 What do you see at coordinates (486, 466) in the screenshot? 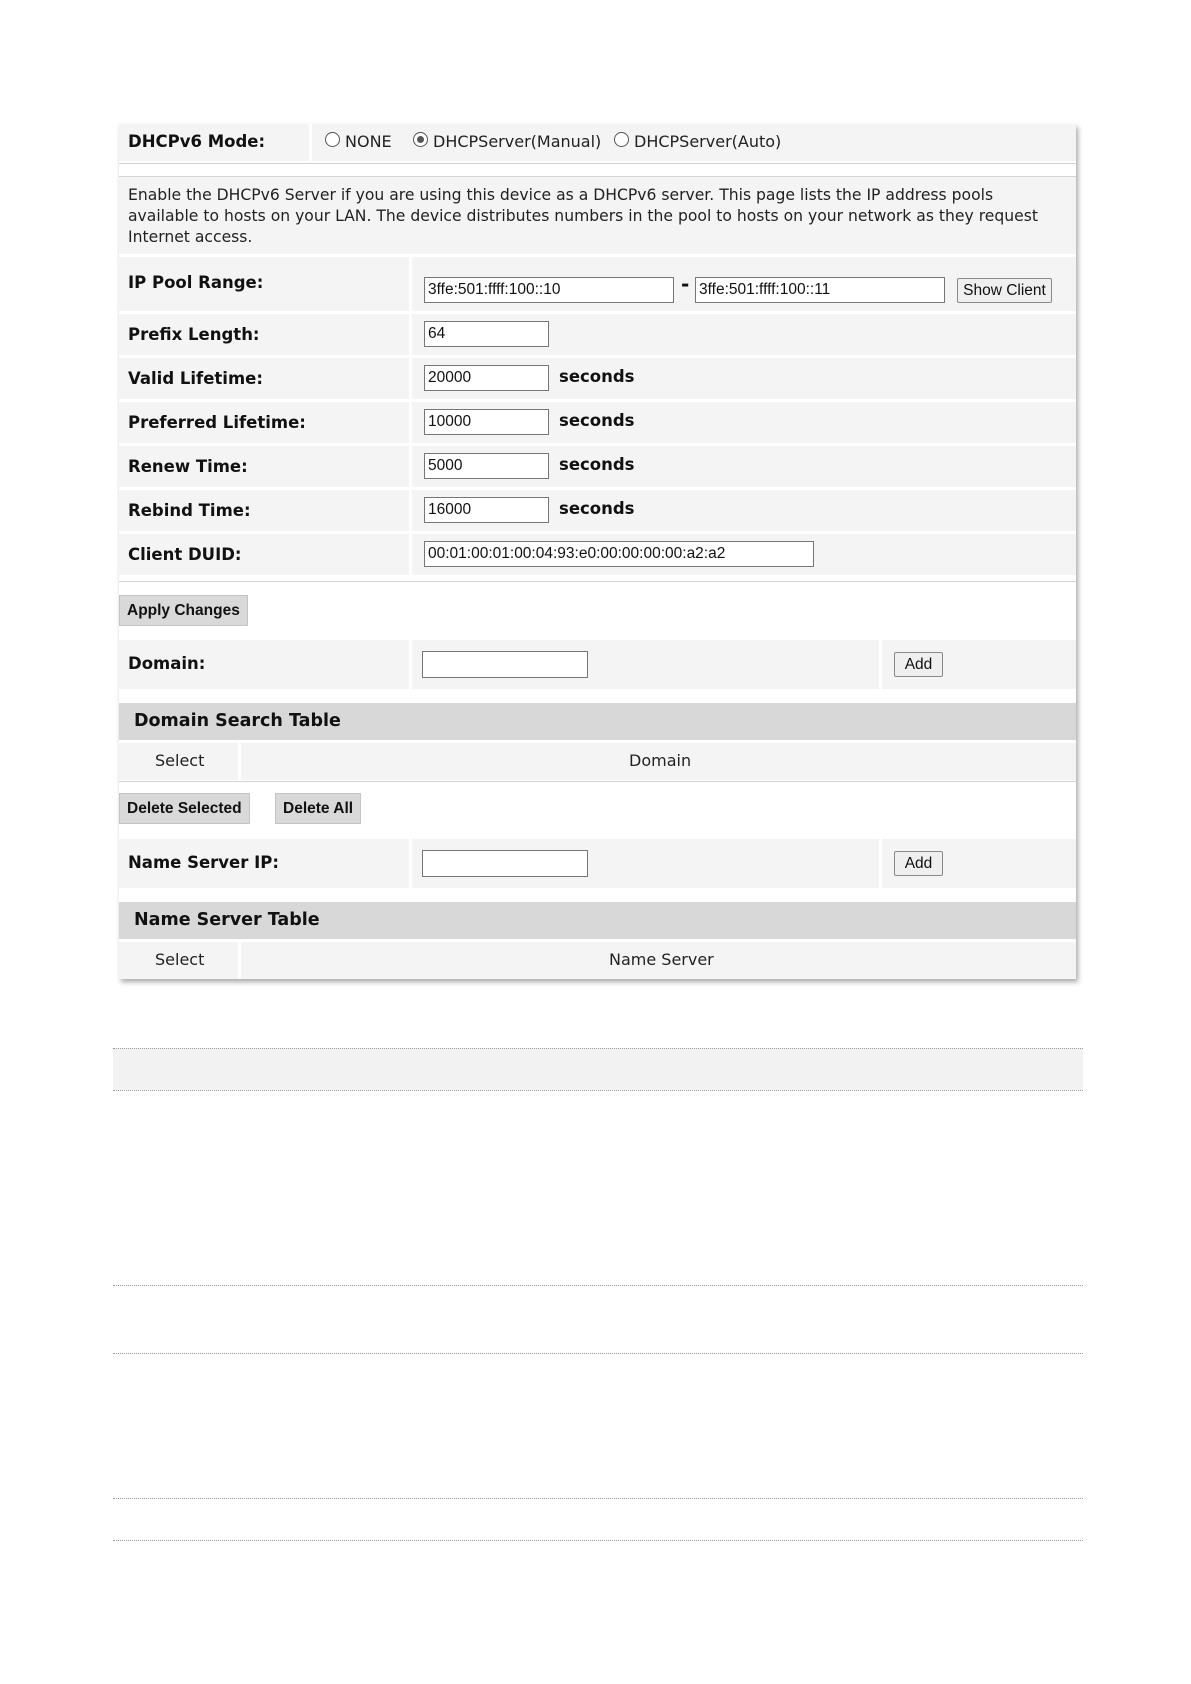
I see `renew-time-input` at bounding box center [486, 466].